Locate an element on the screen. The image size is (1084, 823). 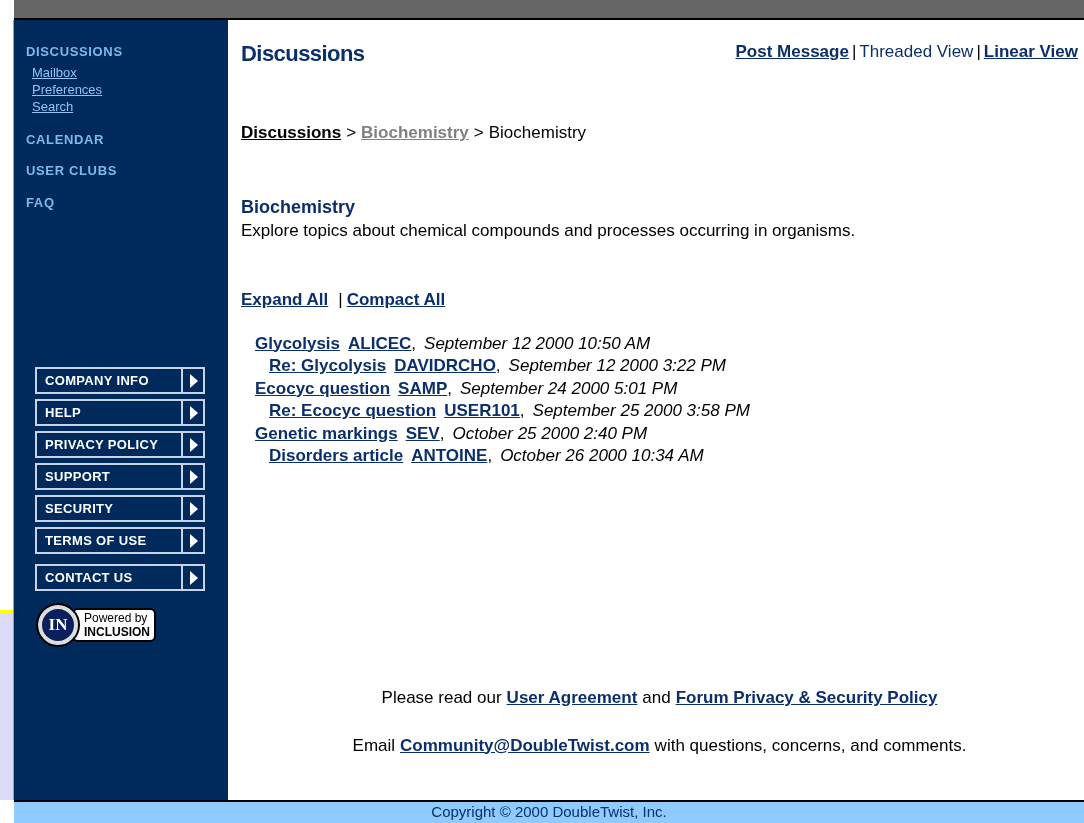
badge-text: INCLUSION is located at coordinates (117, 632).